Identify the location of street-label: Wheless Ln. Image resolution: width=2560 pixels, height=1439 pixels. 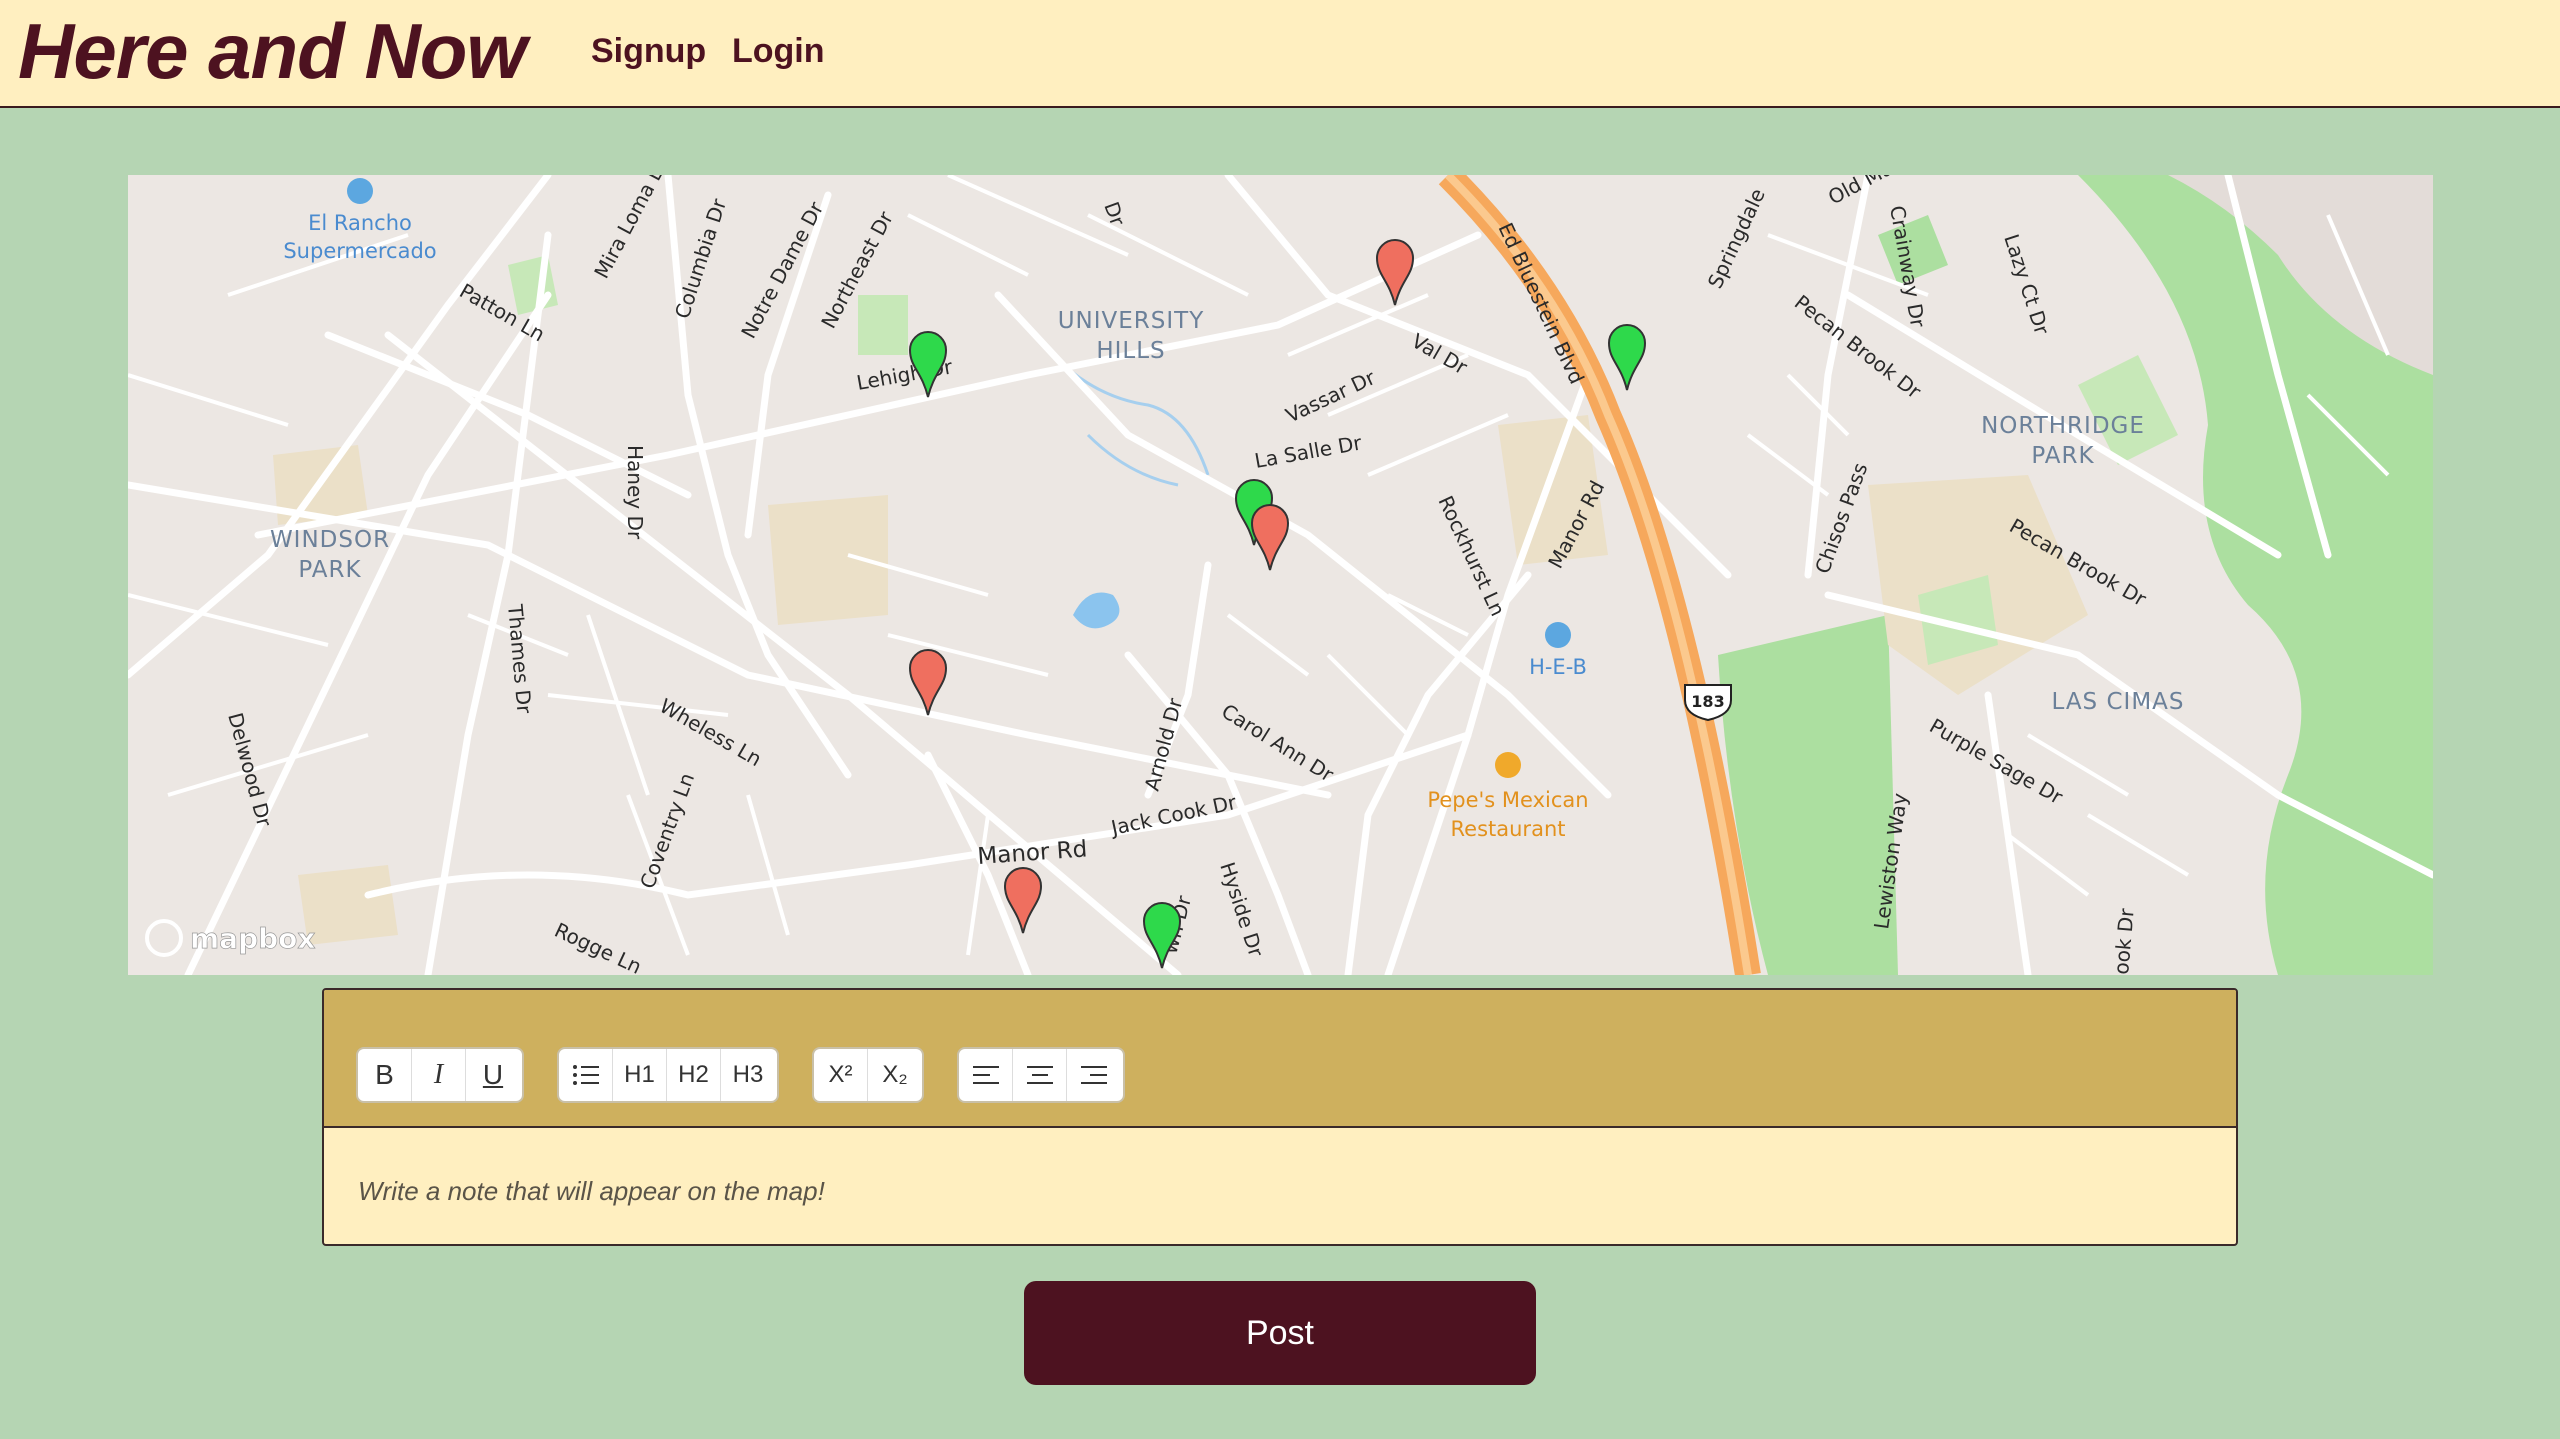
(711, 733).